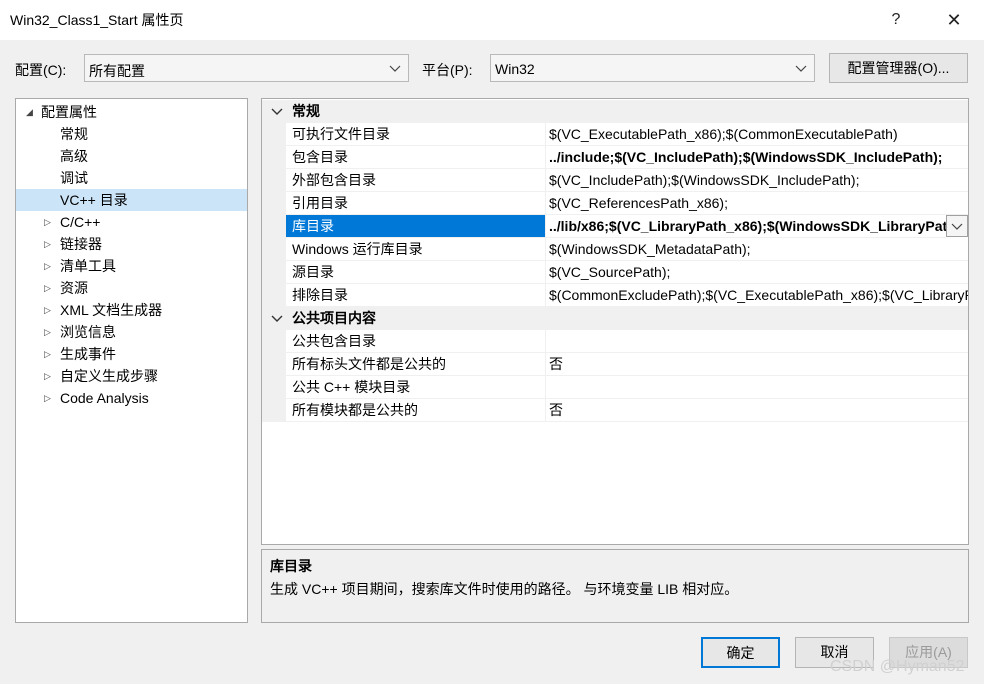 The width and height of the screenshot is (984, 684). Describe the element at coordinates (416, 203) in the screenshot. I see `property-name: 引用目录` at that location.